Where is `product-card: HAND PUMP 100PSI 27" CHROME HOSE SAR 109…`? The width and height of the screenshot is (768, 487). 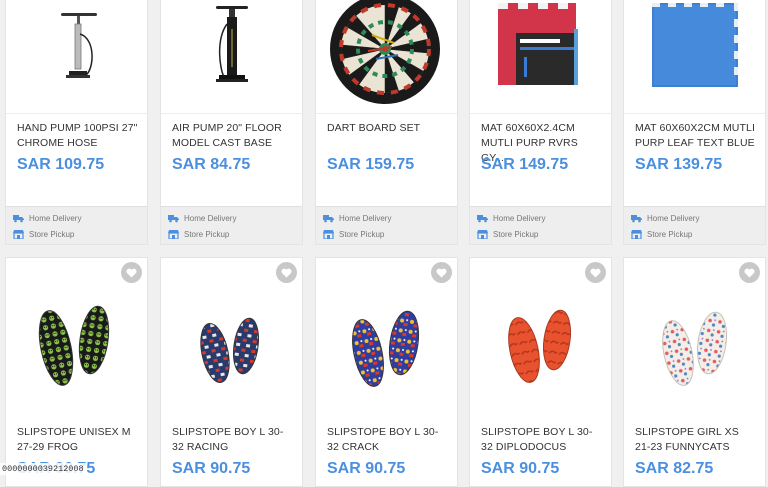 product-card: HAND PUMP 100PSI 27" CHROME HOSE SAR 109… is located at coordinates (76, 122).